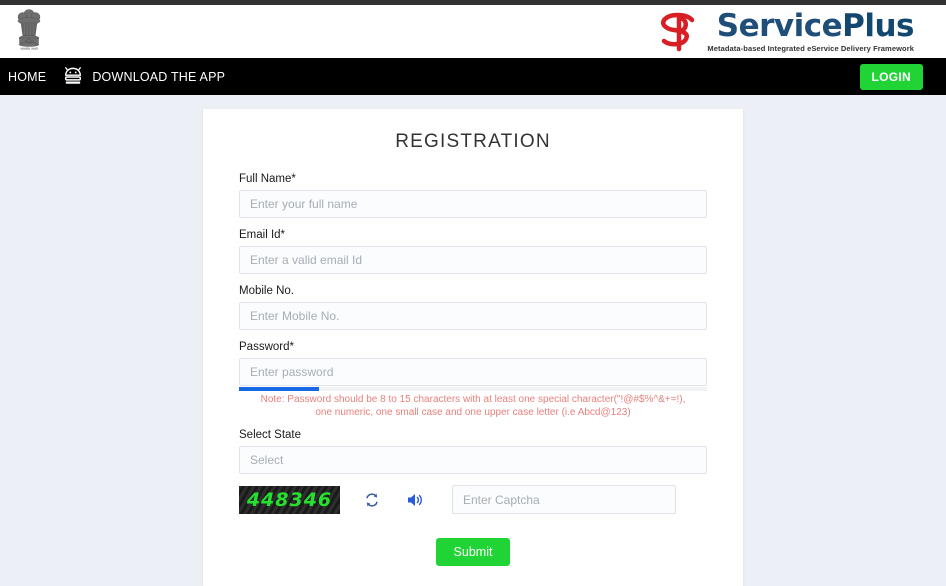 Image resolution: width=946 pixels, height=586 pixels. I want to click on mobile-label: Mobile No., so click(473, 291).